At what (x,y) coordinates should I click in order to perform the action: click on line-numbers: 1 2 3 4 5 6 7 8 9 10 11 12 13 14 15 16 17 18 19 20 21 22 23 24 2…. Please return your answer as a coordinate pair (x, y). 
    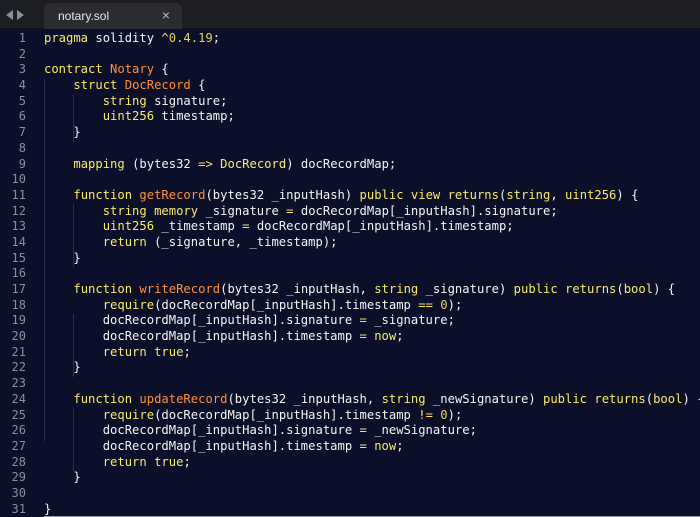
    Looking at the image, I should click on (15, 273).